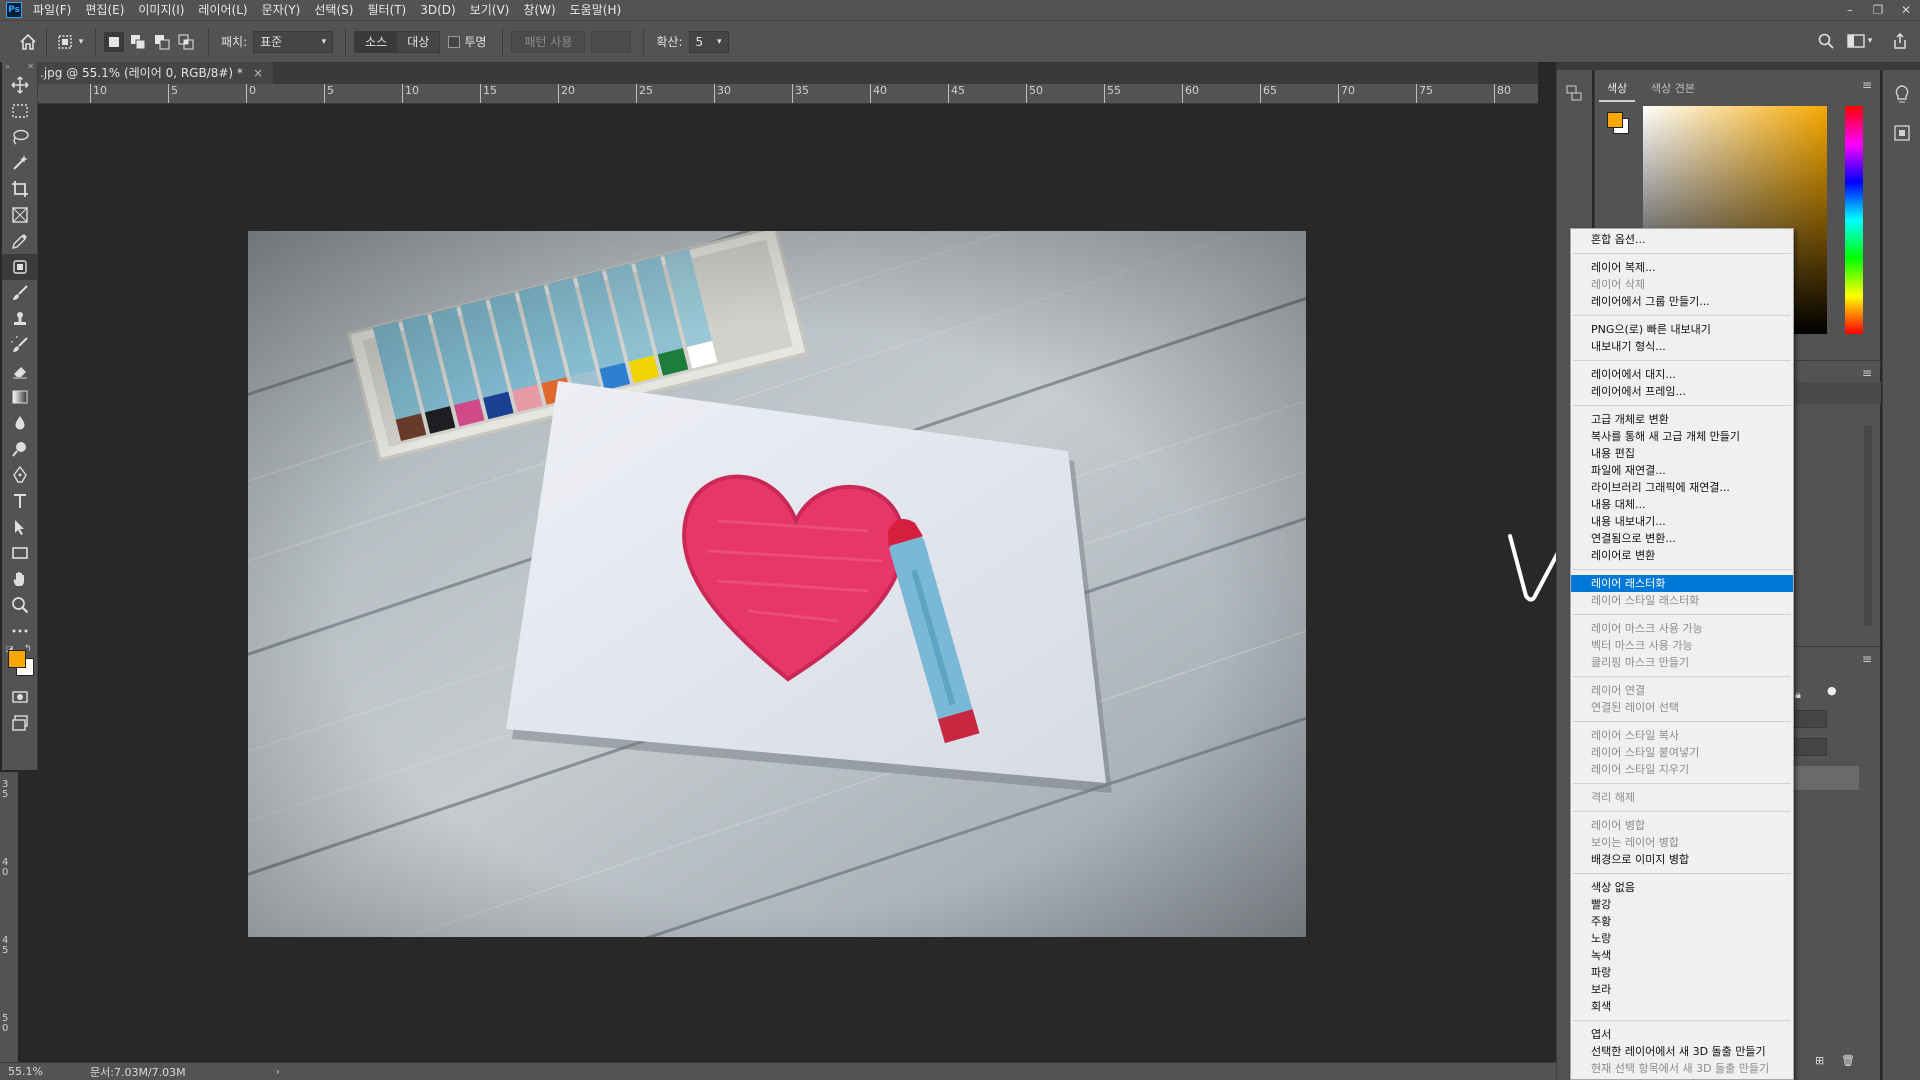  I want to click on diffusion-select: 5 ▾, so click(708, 41).